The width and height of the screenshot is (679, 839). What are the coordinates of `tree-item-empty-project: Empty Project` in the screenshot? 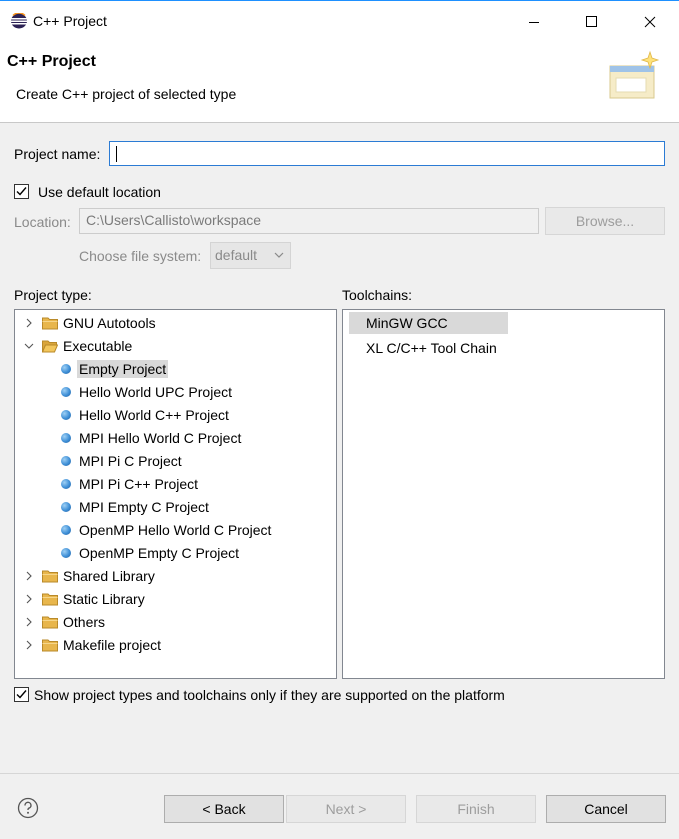 It's located at (115, 369).